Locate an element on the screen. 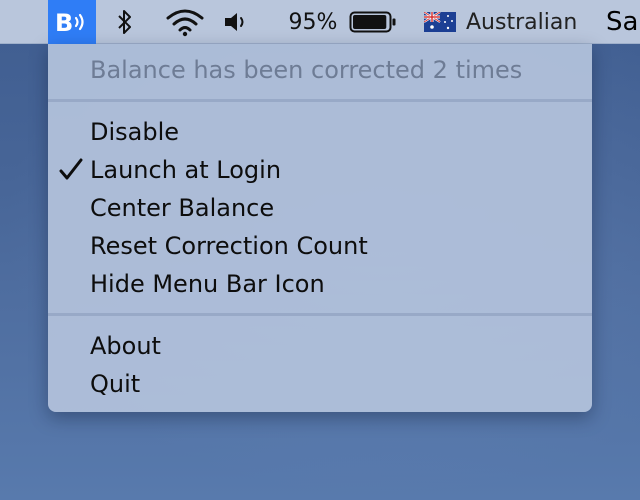 This screenshot has width=640, height=500. menu-item-label: About is located at coordinates (125, 346).